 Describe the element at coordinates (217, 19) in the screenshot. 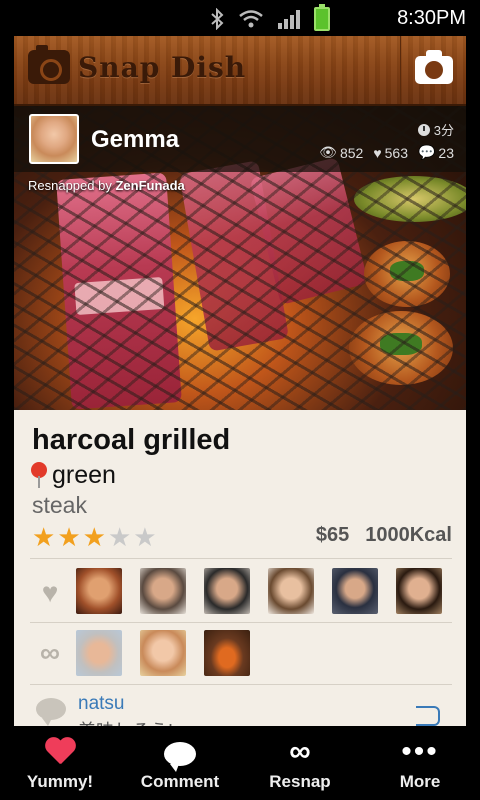

I see `bluetooth-icon` at that location.